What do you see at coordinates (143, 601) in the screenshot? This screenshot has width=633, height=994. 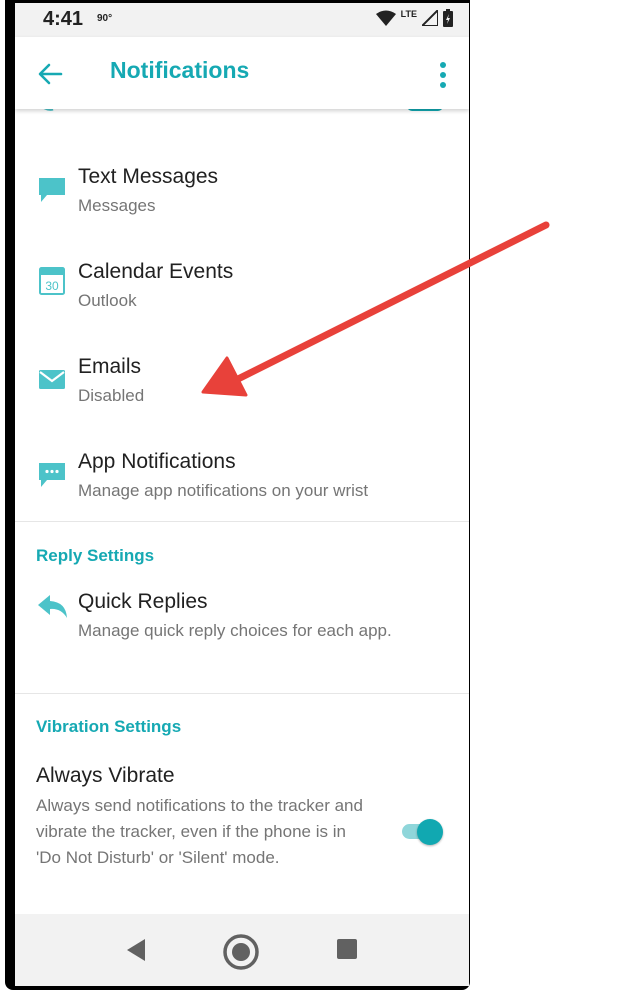 I see `item-title: Quick Replies` at bounding box center [143, 601].